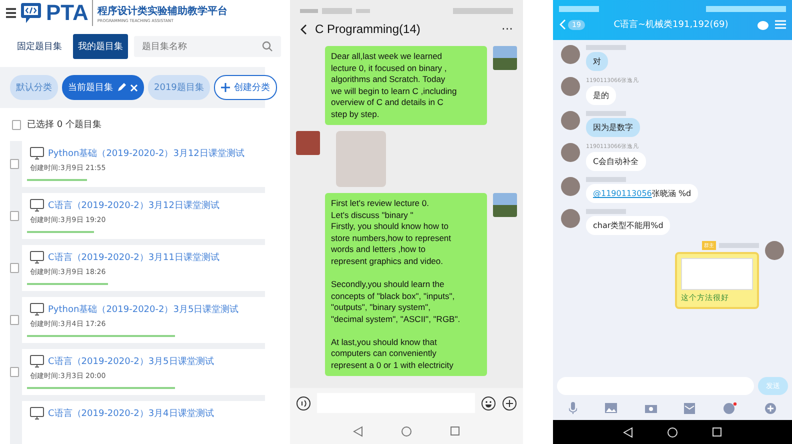 The width and height of the screenshot is (792, 444). I want to click on microphone-icon, so click(573, 408).